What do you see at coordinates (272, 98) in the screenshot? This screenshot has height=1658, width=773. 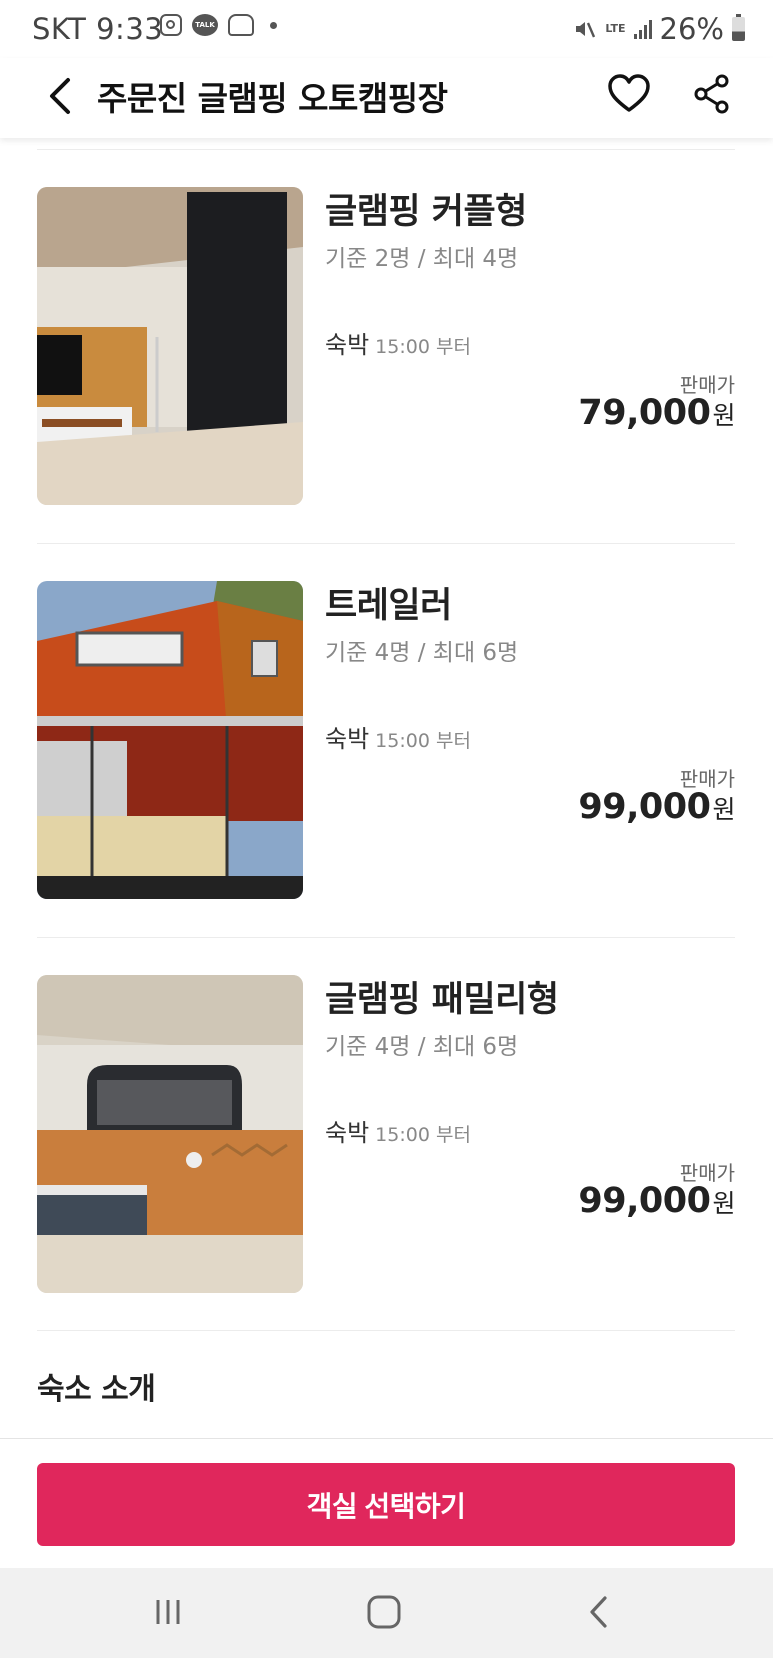 I see `page-title: 주문진 글램핑 오토캠핑장` at bounding box center [272, 98].